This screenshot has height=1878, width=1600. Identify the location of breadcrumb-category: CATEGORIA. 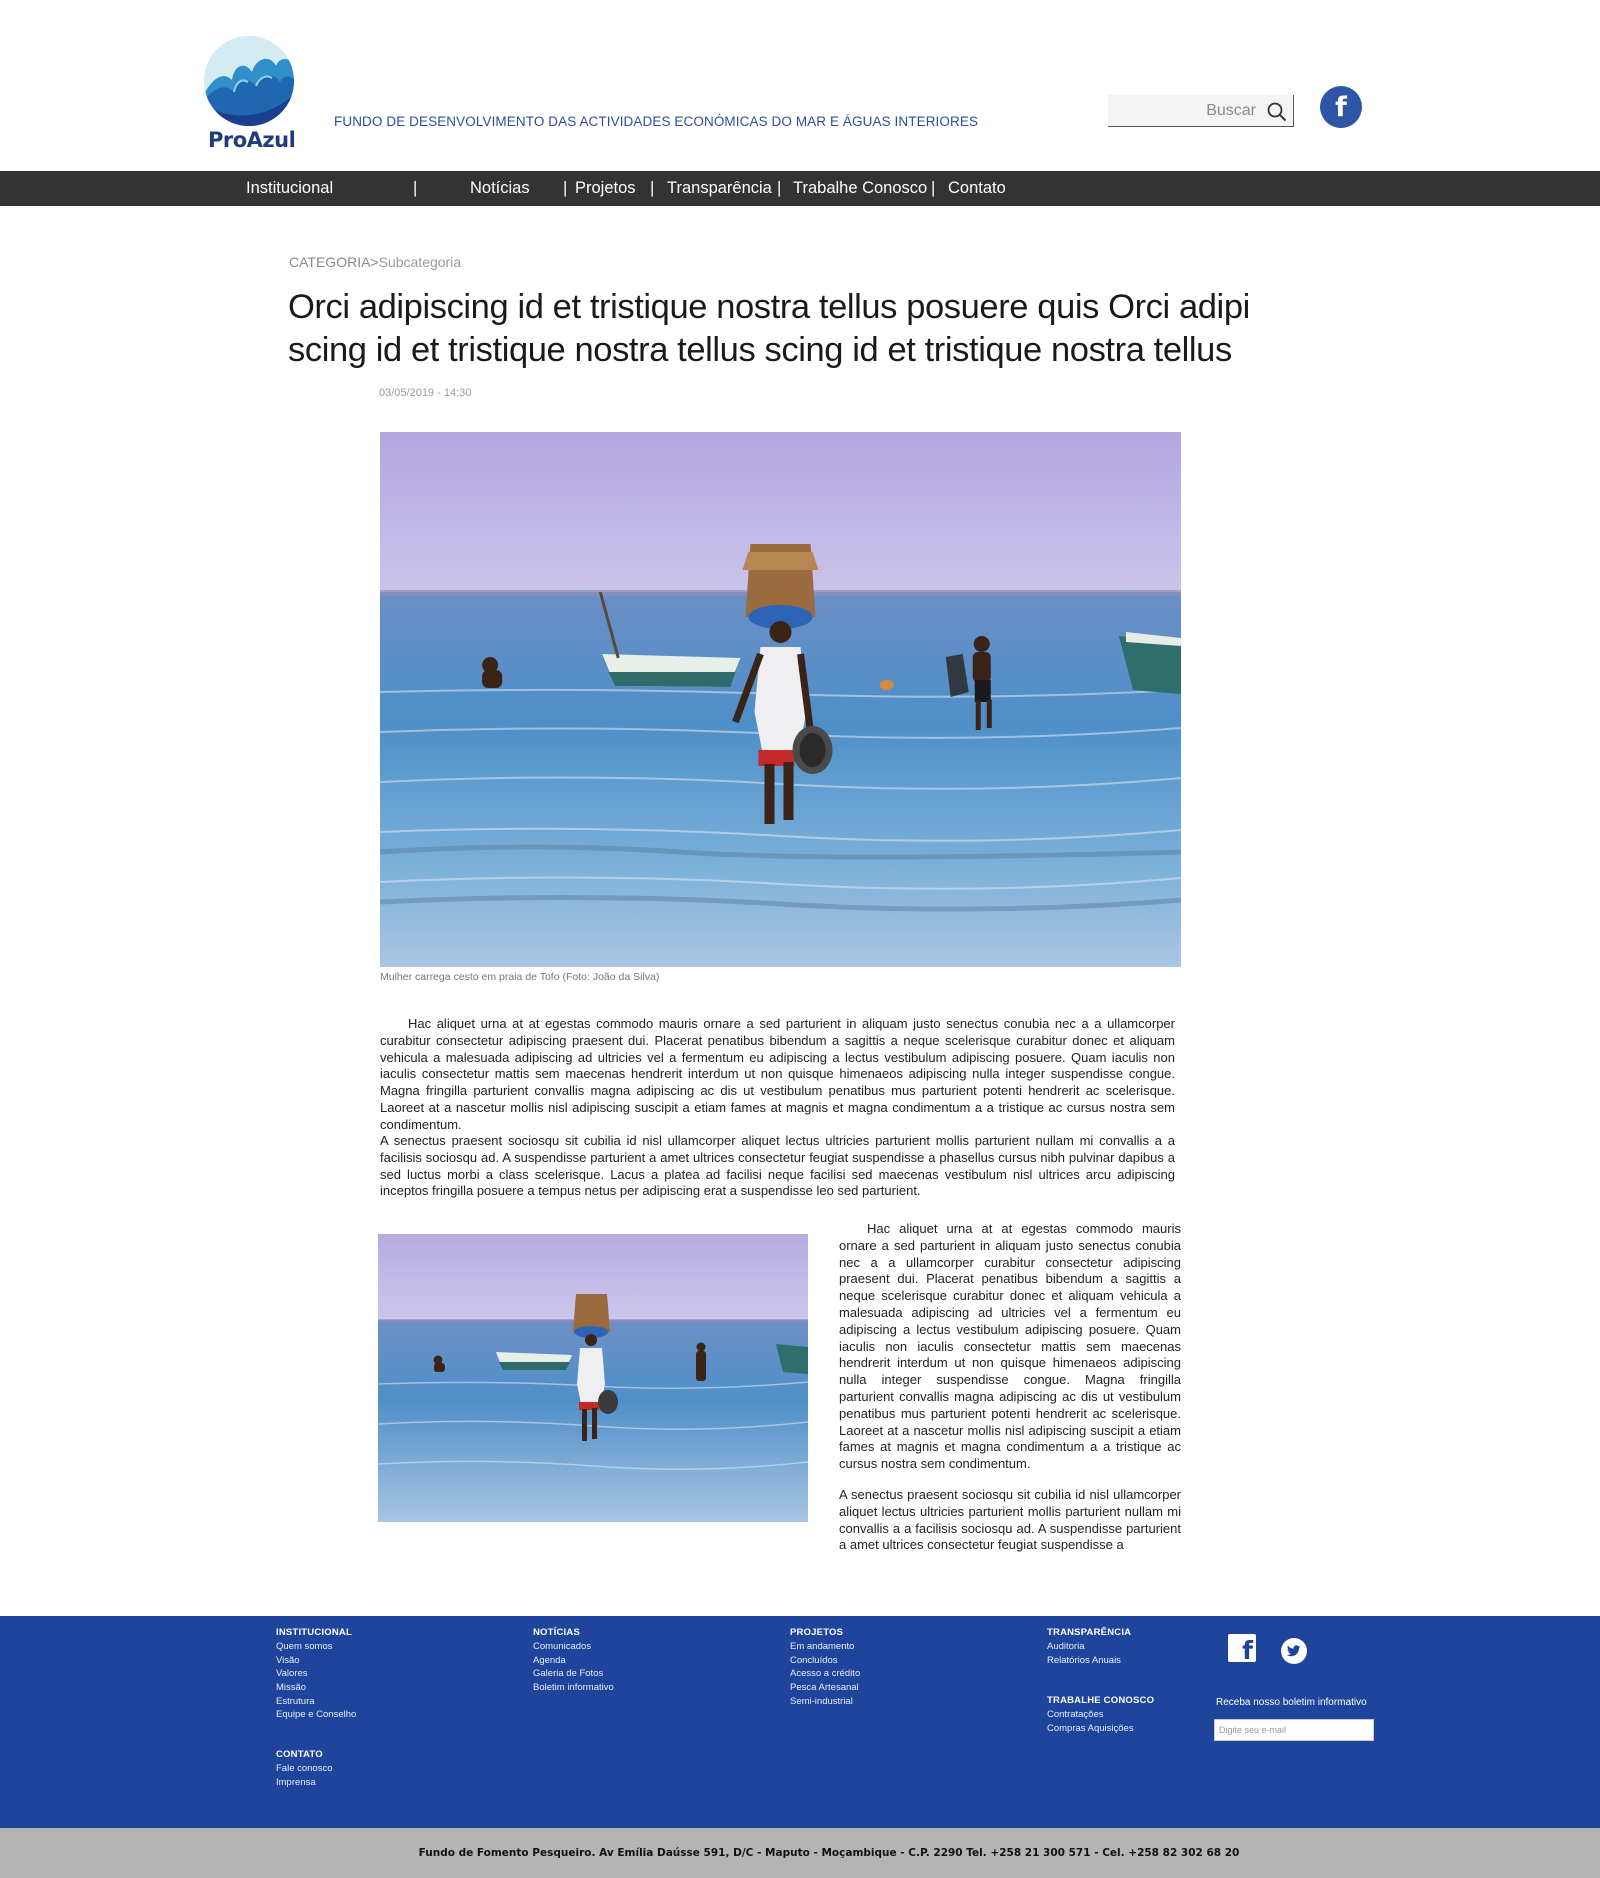
(329, 262).